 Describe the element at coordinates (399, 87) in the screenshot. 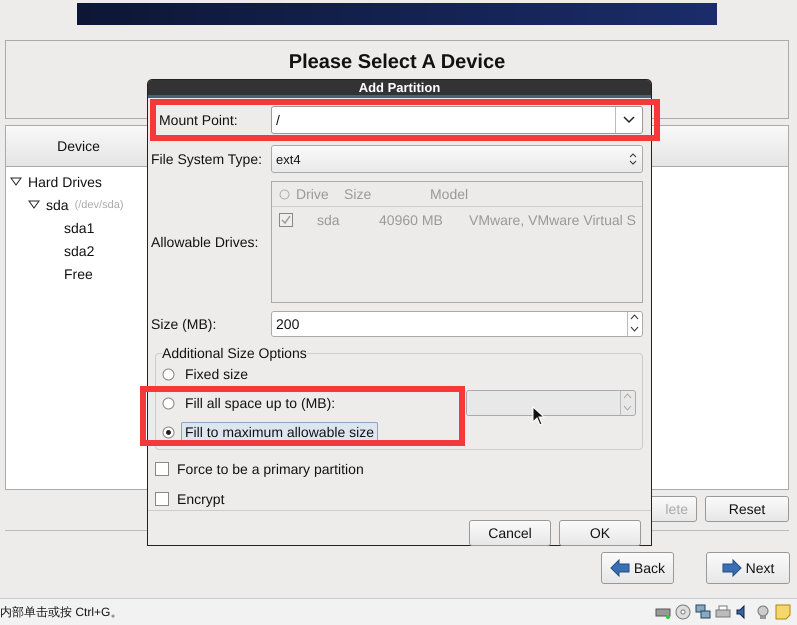

I see `dialog-title: Add Partition` at that location.